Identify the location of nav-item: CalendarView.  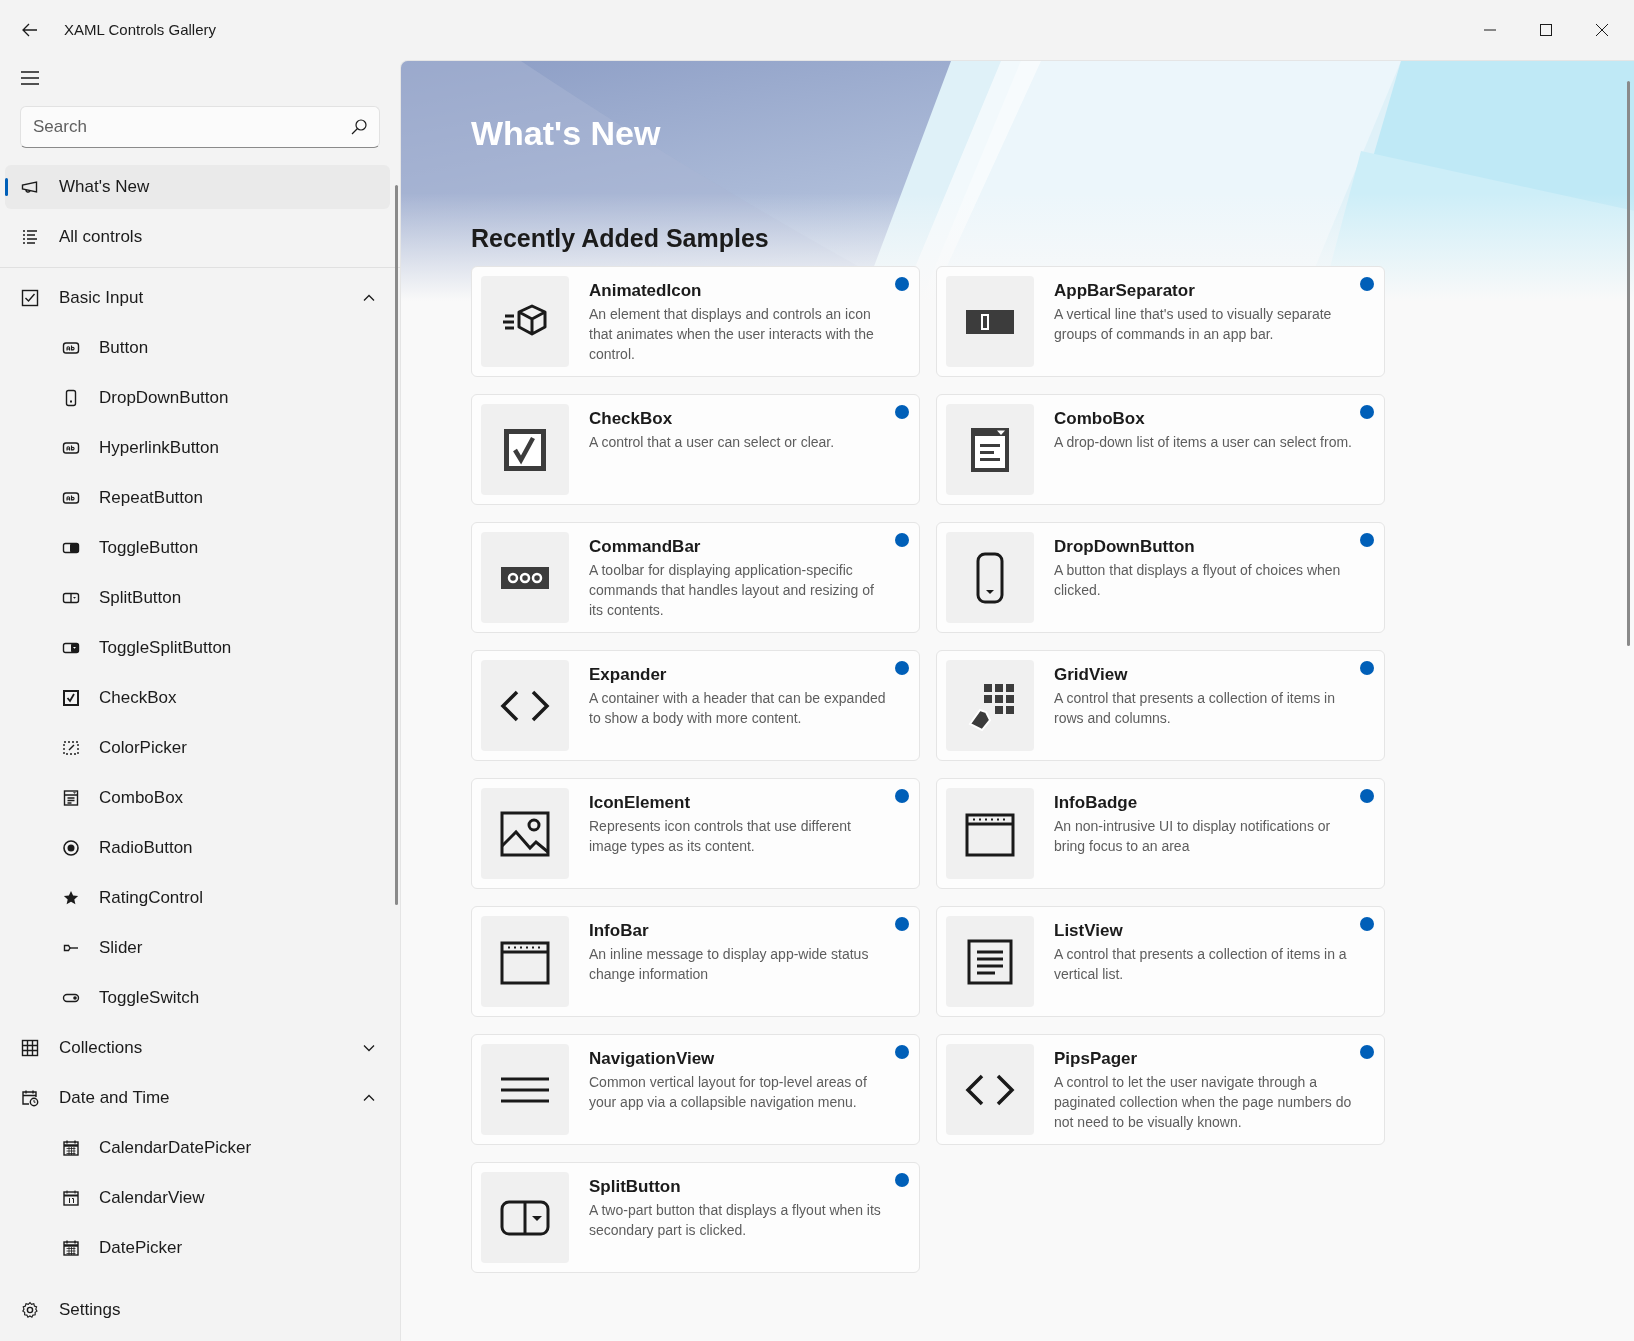
(197, 1198).